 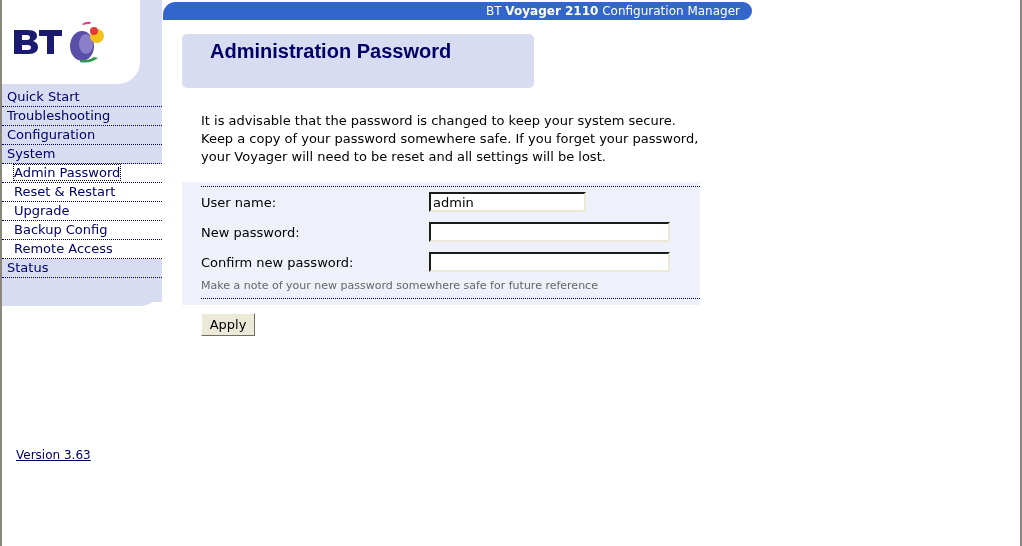 What do you see at coordinates (358, 61) in the screenshot?
I see `title-card: Administration Password` at bounding box center [358, 61].